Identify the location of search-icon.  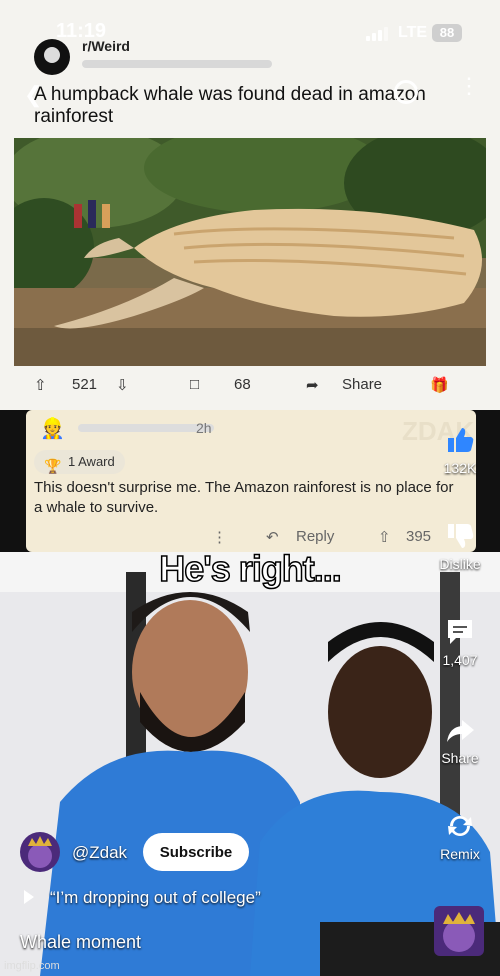
(406, 92).